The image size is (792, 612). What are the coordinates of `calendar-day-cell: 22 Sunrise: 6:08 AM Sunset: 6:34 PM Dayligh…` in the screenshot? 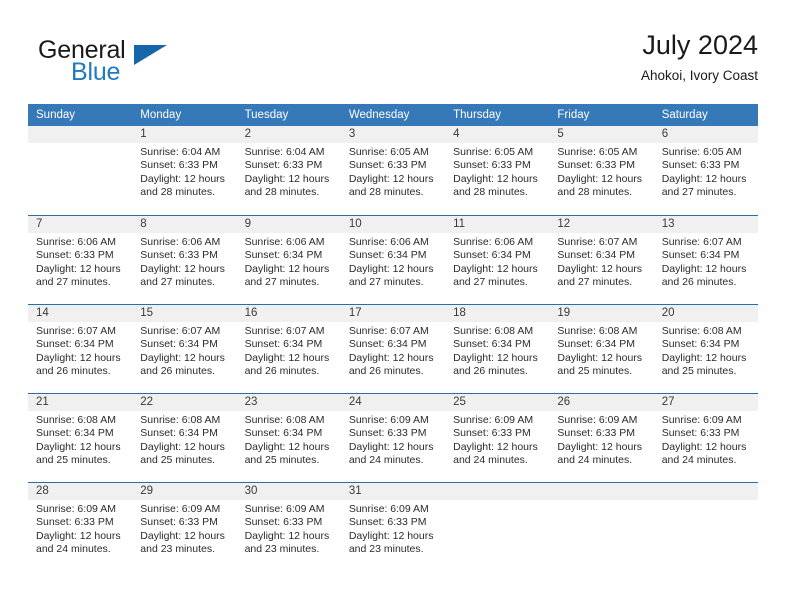 It's located at (184, 438).